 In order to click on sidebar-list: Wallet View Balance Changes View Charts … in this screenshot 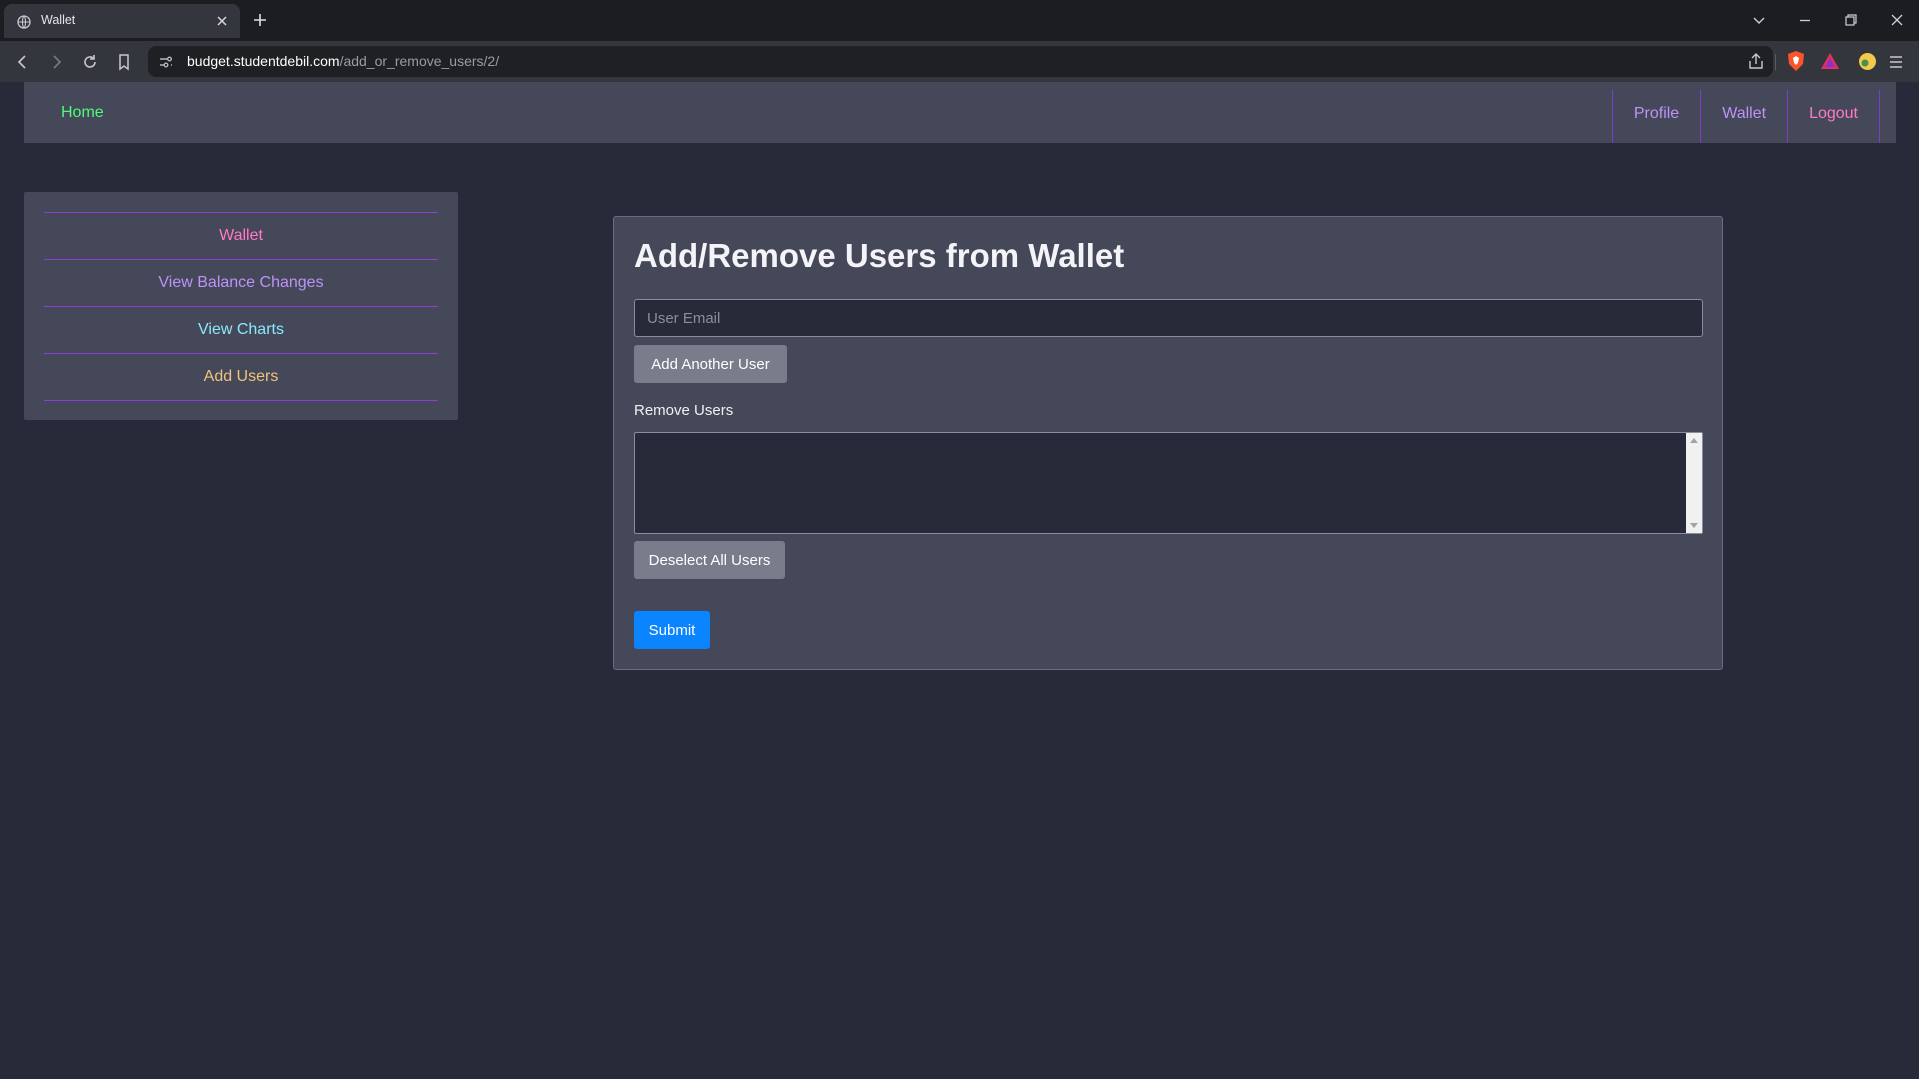, I will do `click(241, 306)`.